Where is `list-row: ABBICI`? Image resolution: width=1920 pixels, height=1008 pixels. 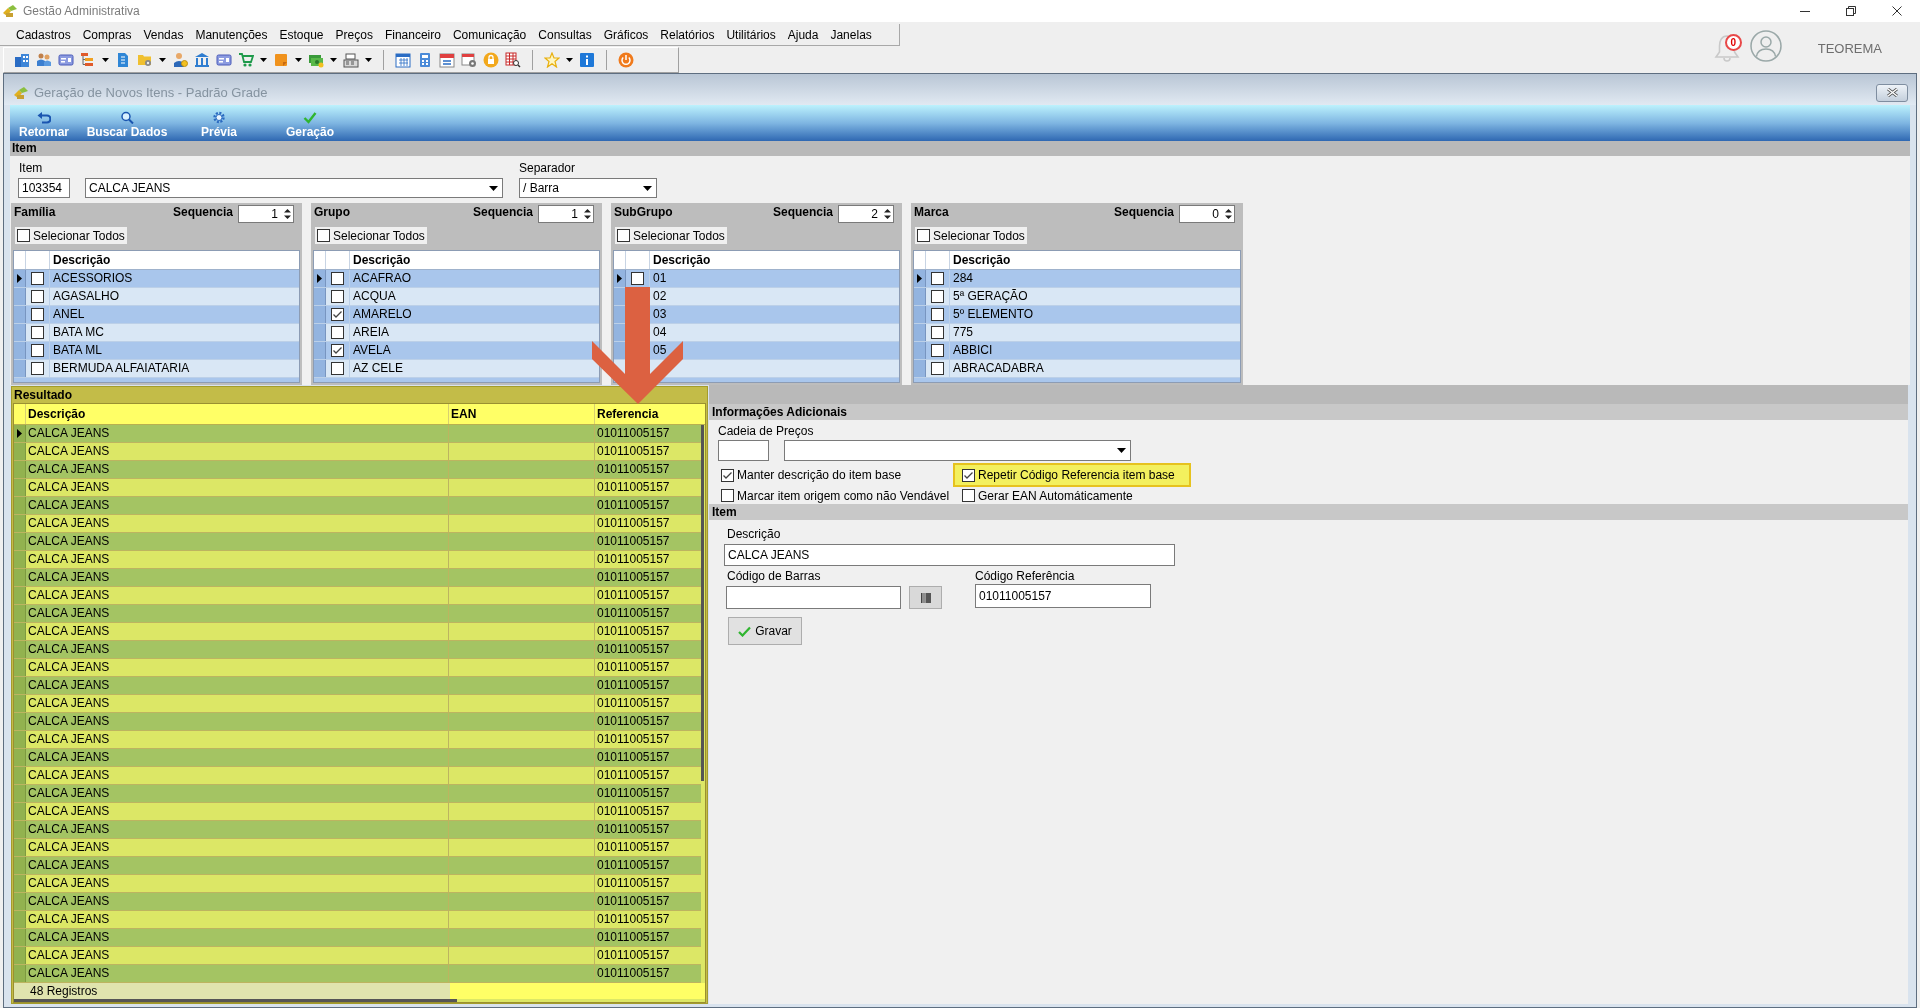
list-row: ABBICI is located at coordinates (1077, 351).